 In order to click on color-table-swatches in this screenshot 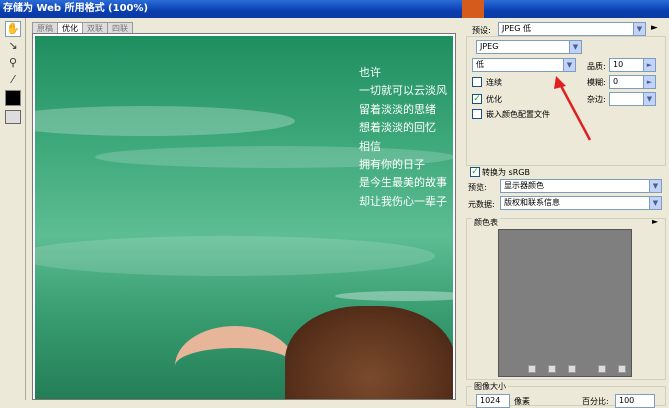, I will do `click(565, 303)`.